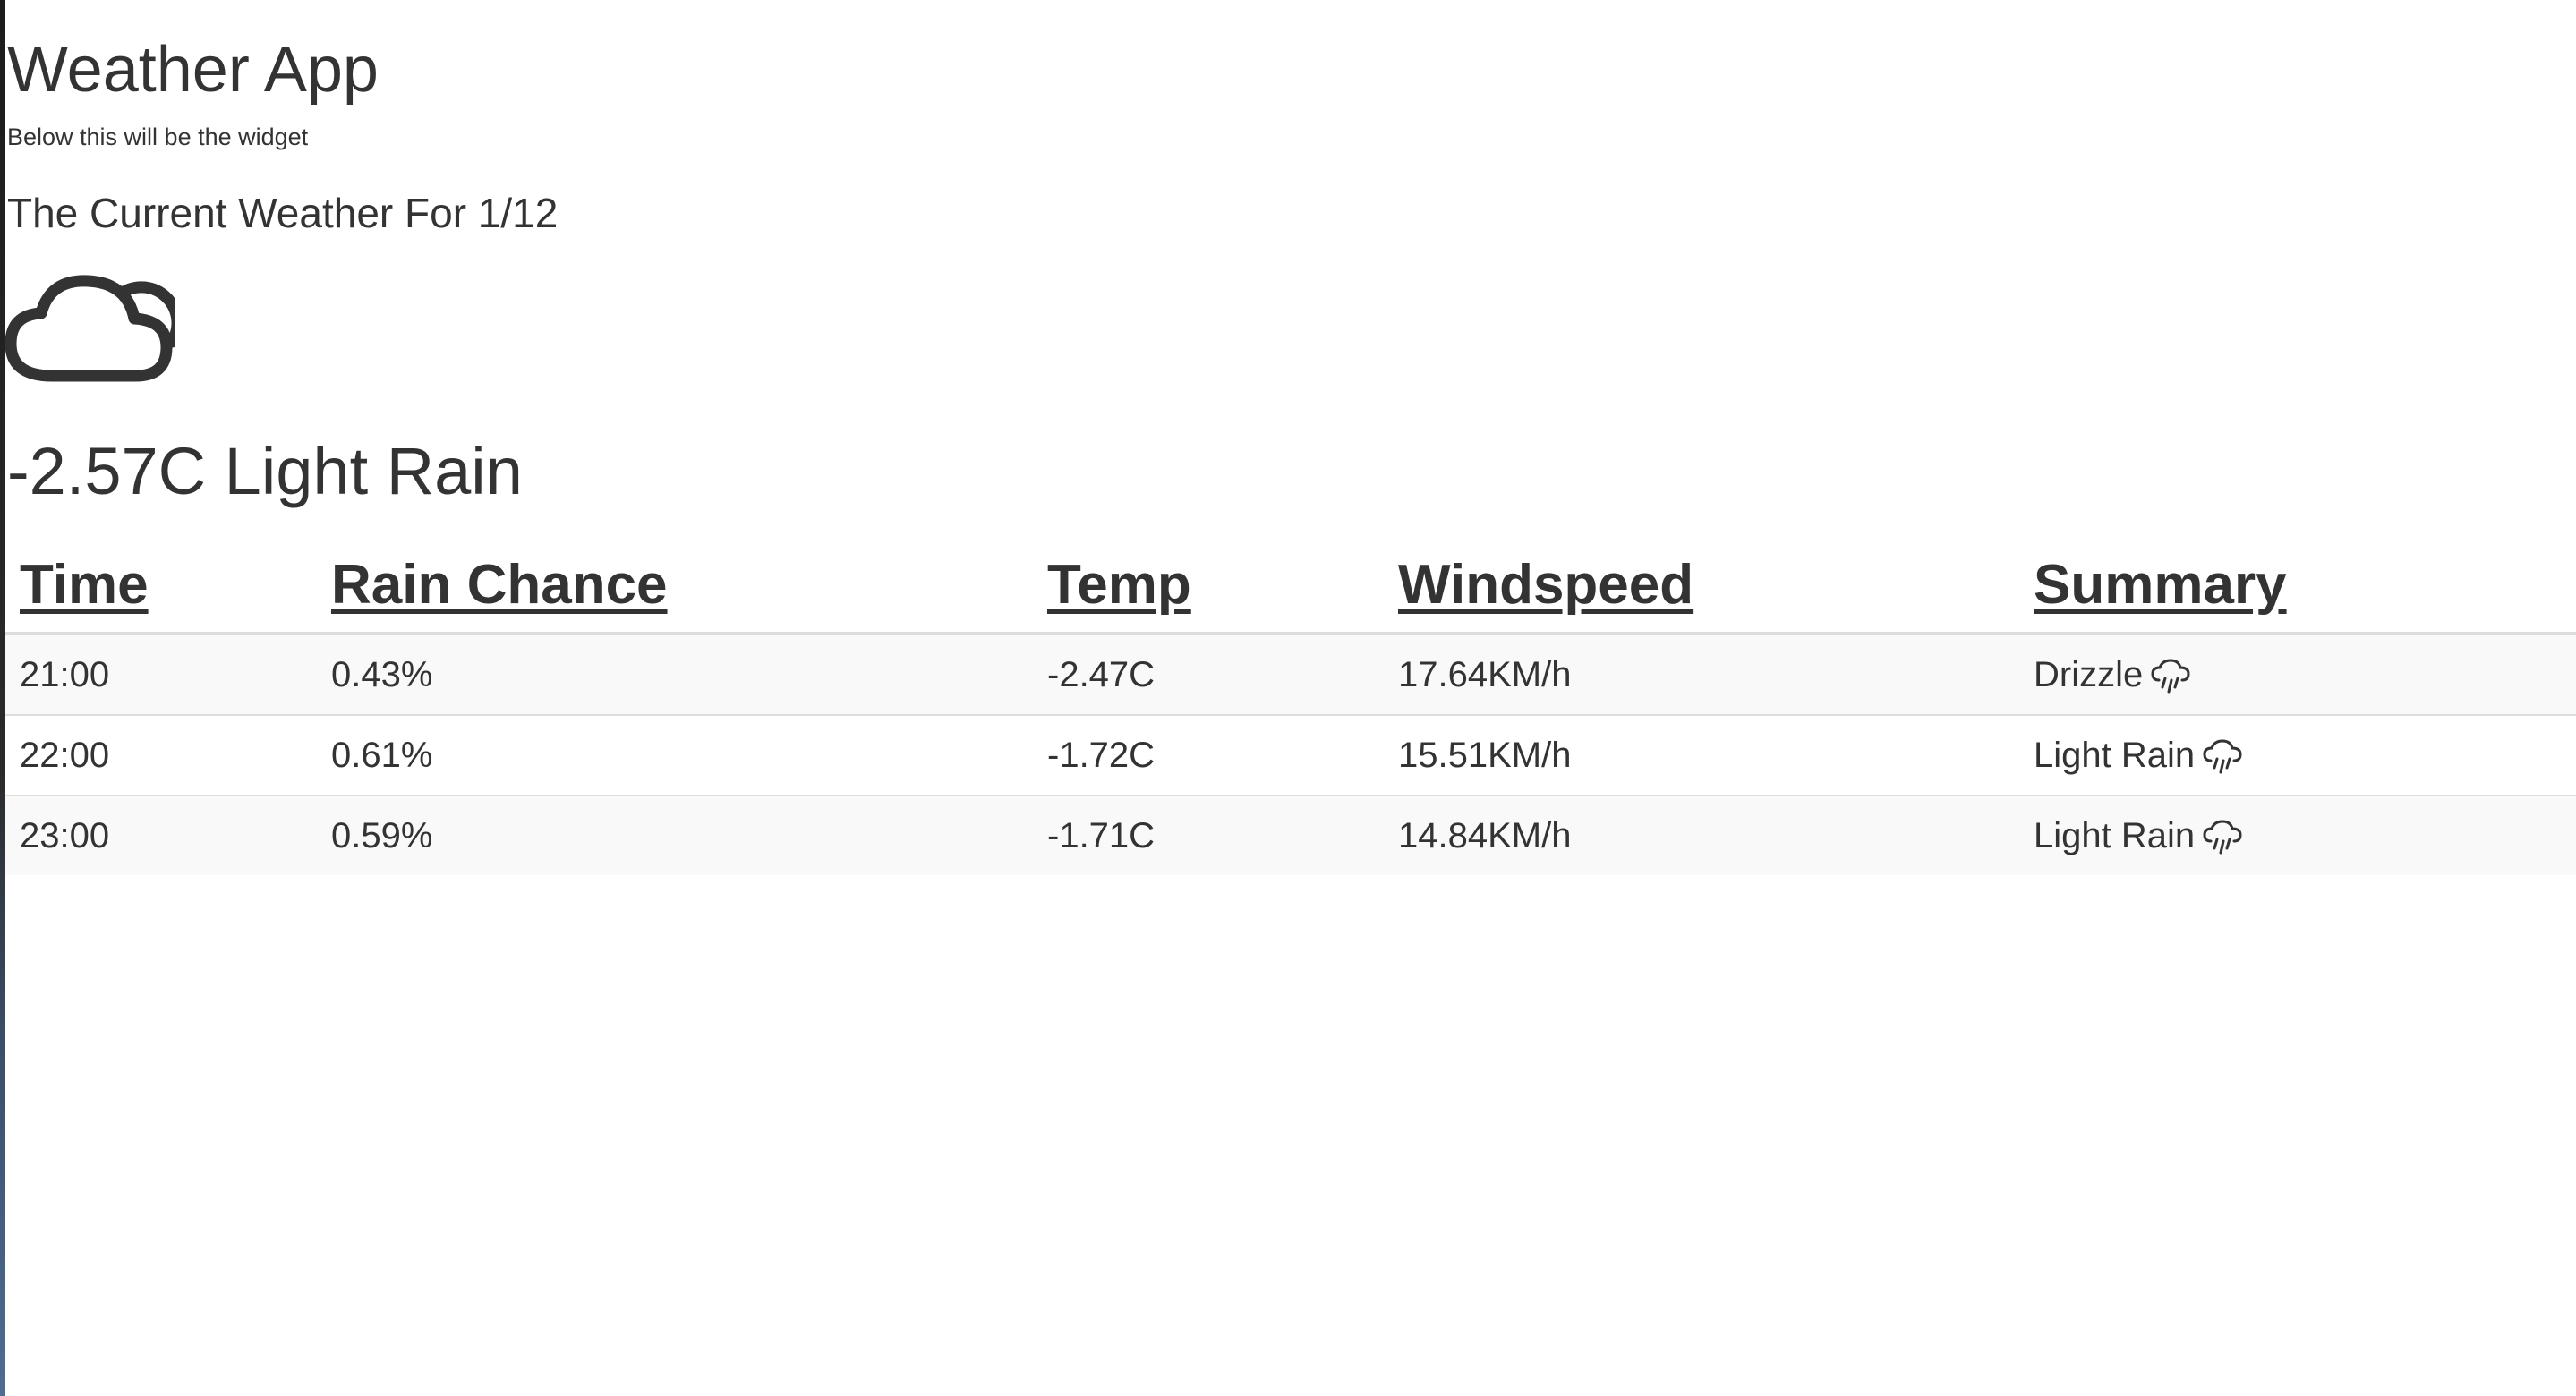 The width and height of the screenshot is (2576, 1396). What do you see at coordinates (161, 674) in the screenshot?
I see `cell-time: 21:00` at bounding box center [161, 674].